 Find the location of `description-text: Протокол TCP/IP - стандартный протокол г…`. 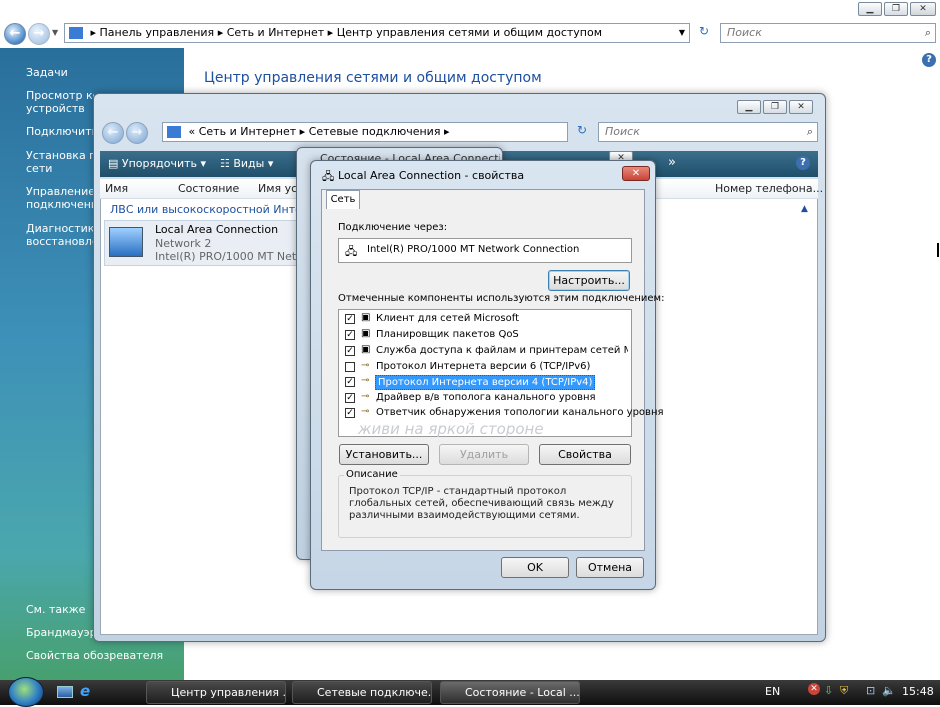

description-text: Протокол TCP/IP - стандартный протокол г… is located at coordinates (481, 503).